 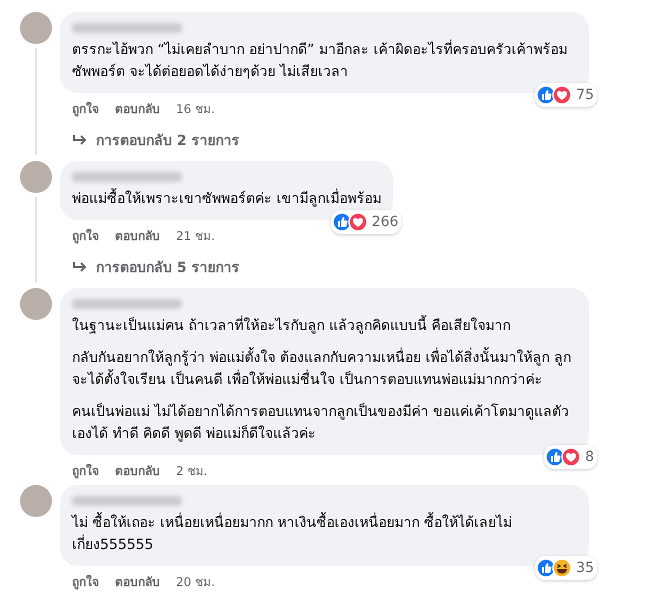 What do you see at coordinates (366, 222) in the screenshot?
I see `reaction-badge: 266` at bounding box center [366, 222].